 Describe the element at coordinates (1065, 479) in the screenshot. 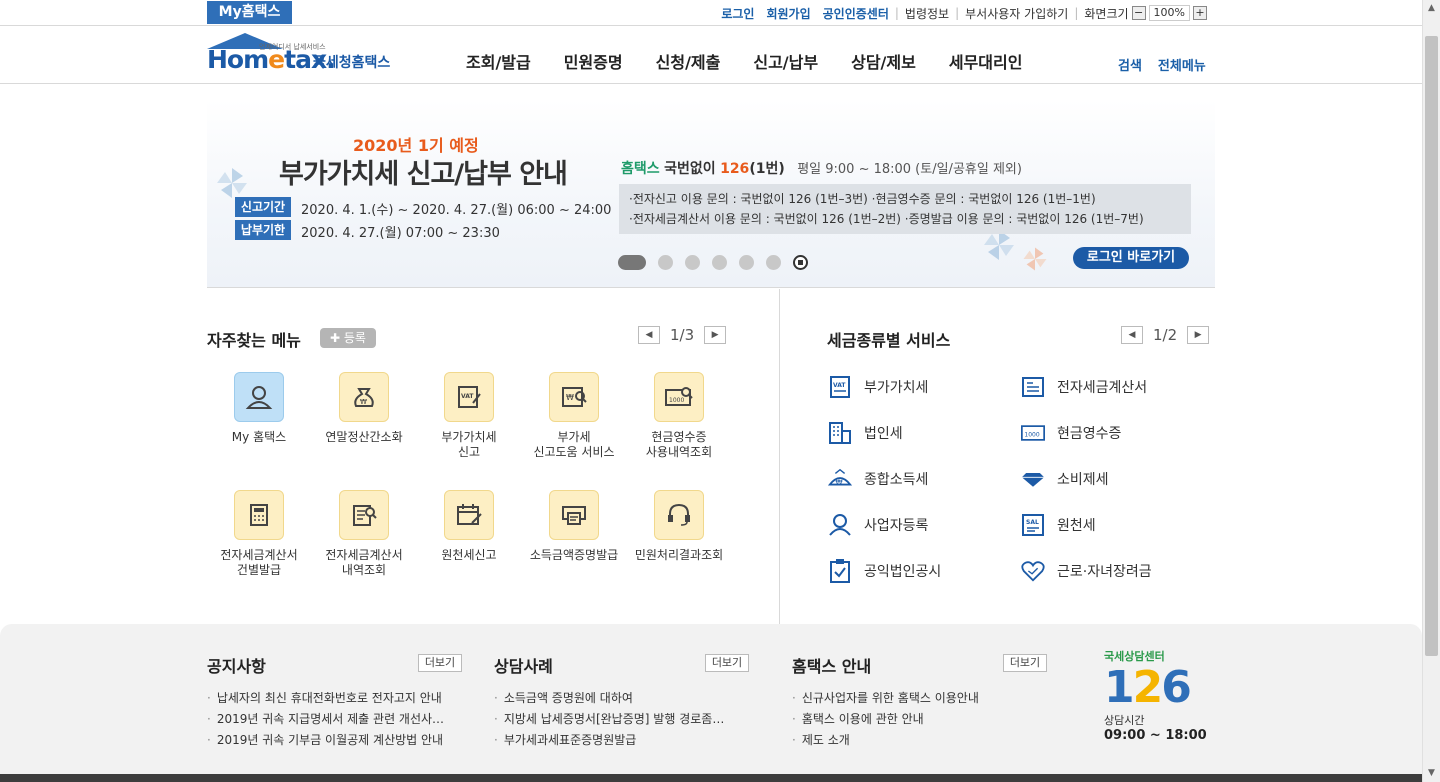

I see `svc-item-consumption-tax: 소비제세` at that location.